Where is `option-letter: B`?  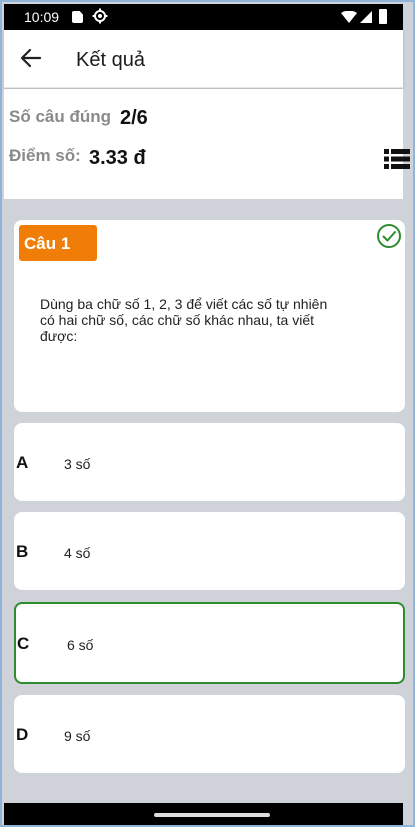 option-letter: B is located at coordinates (22, 551).